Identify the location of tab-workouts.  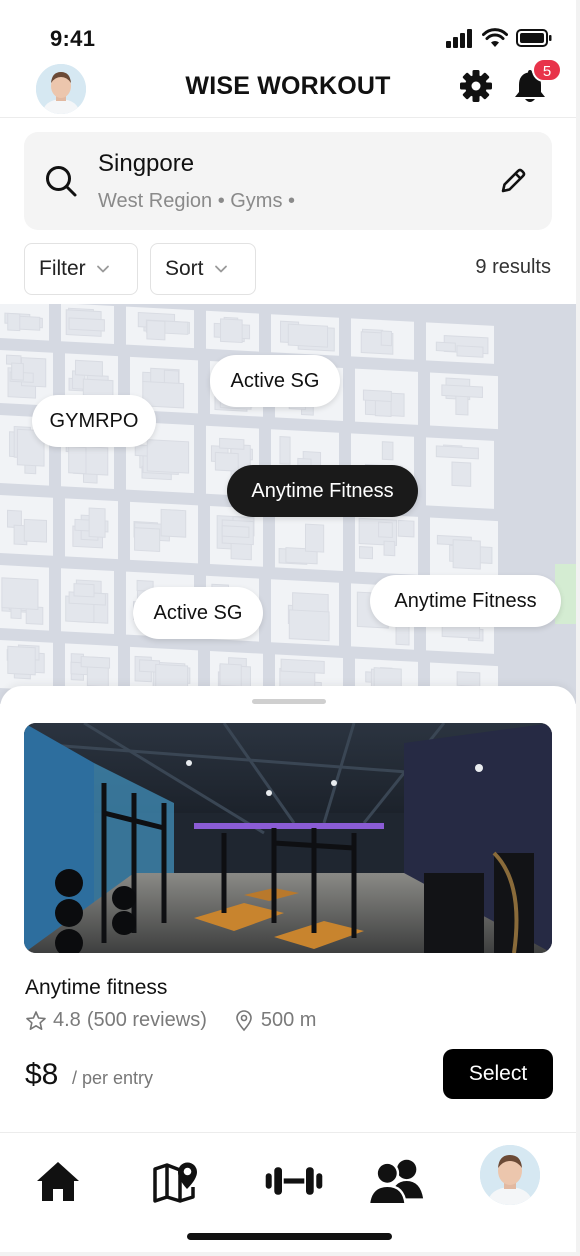
(294, 1181).